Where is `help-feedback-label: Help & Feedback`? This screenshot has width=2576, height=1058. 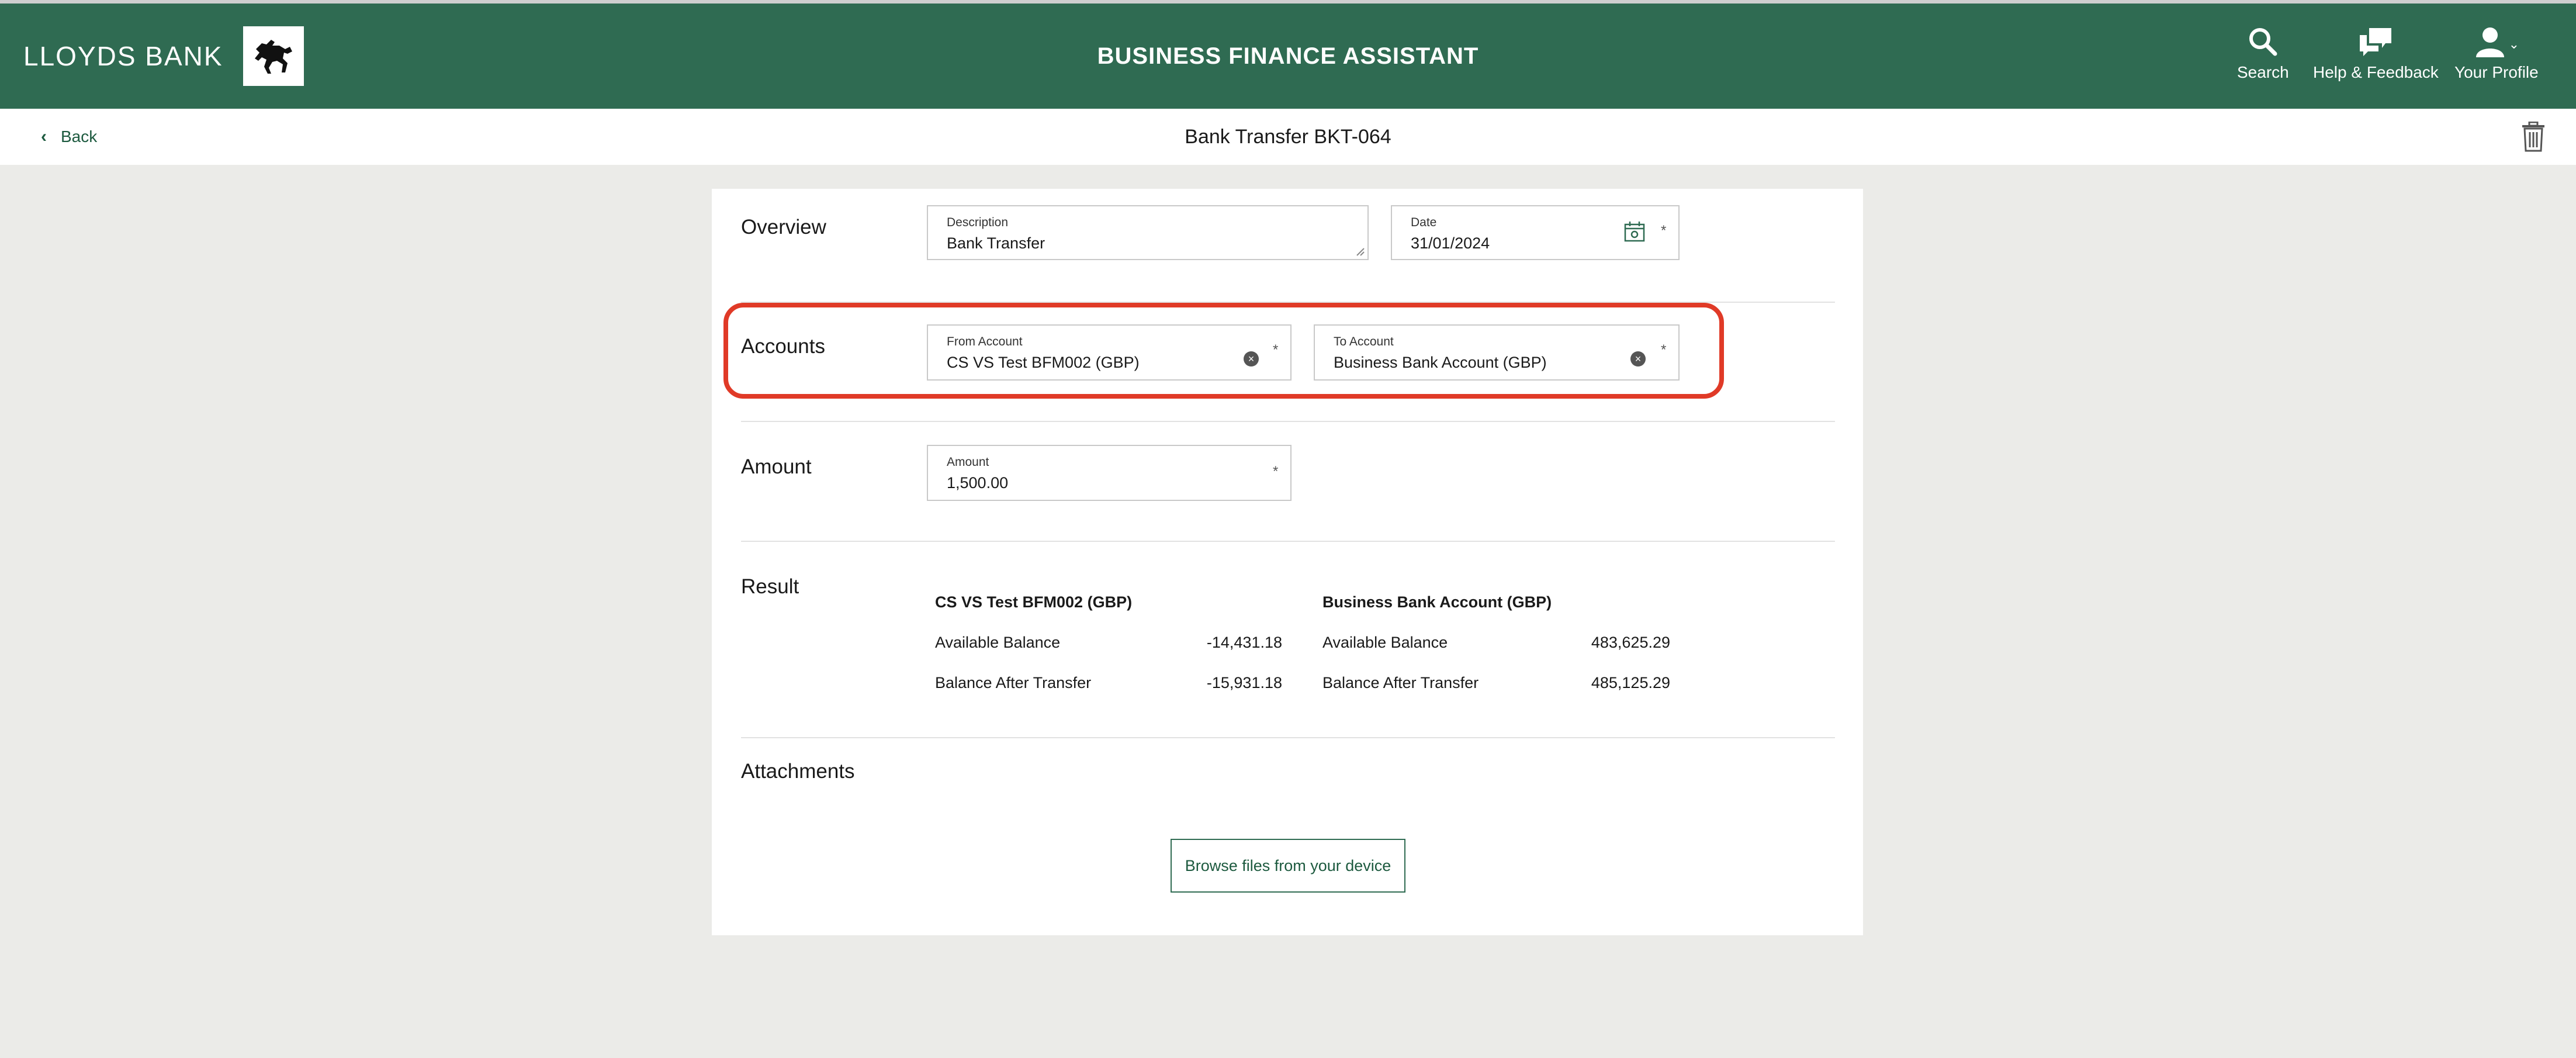 help-feedback-label: Help & Feedback is located at coordinates (2376, 72).